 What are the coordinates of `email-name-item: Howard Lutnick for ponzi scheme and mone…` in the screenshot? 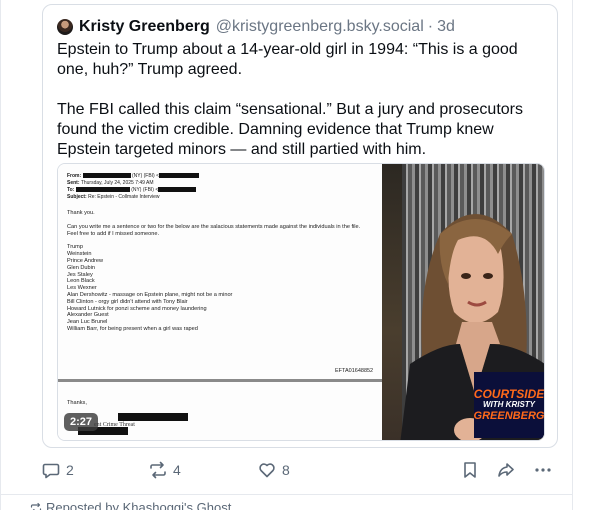 It's located at (137, 308).